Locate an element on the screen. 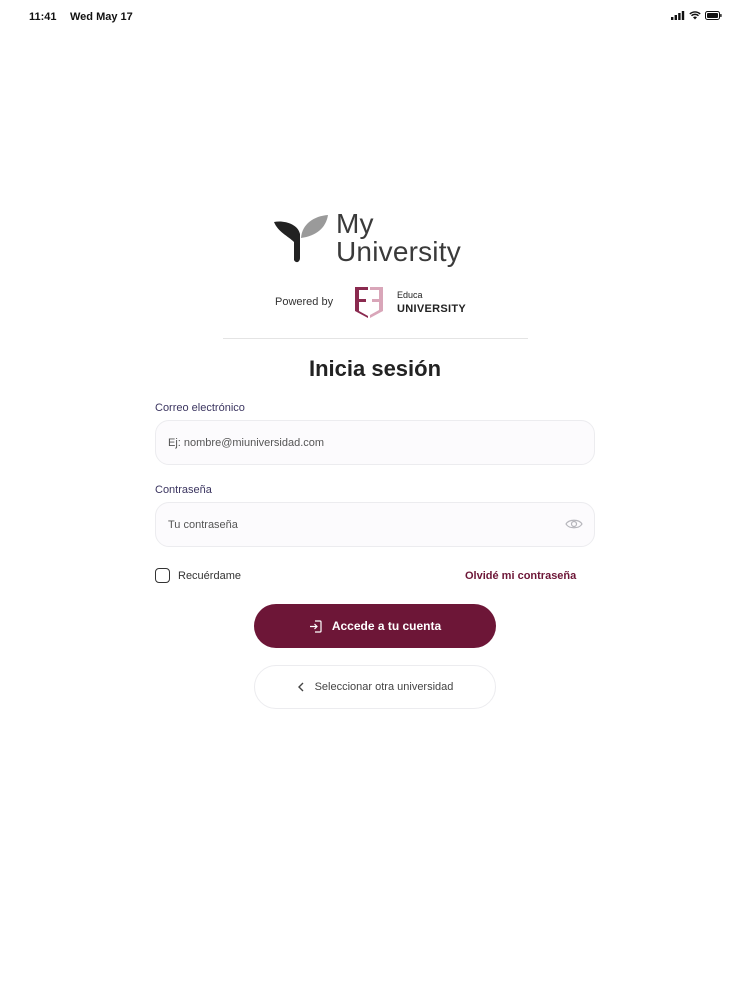  logo-line-2: University is located at coordinates (398, 251).